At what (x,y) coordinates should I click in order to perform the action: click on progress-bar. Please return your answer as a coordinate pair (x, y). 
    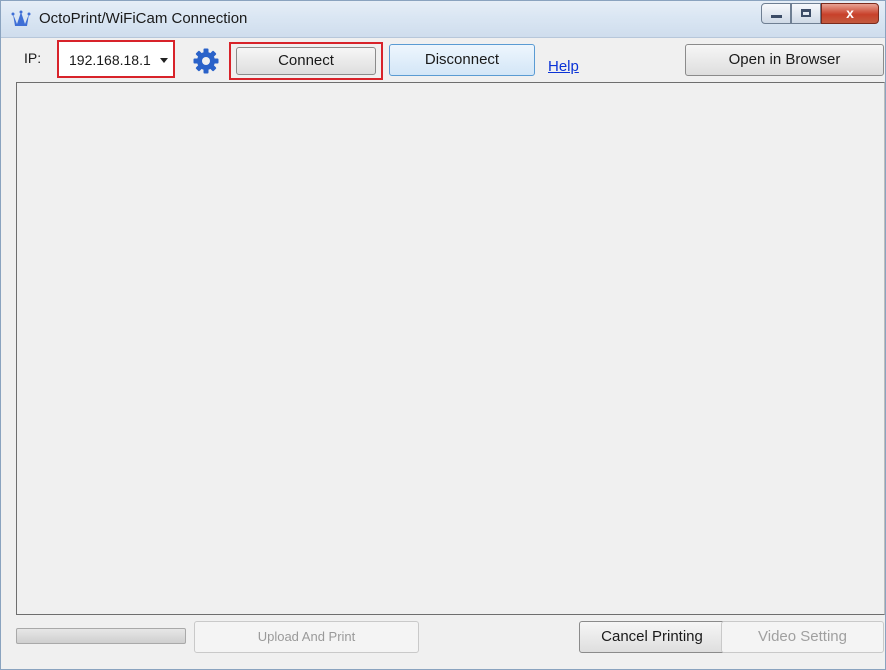
    Looking at the image, I should click on (101, 636).